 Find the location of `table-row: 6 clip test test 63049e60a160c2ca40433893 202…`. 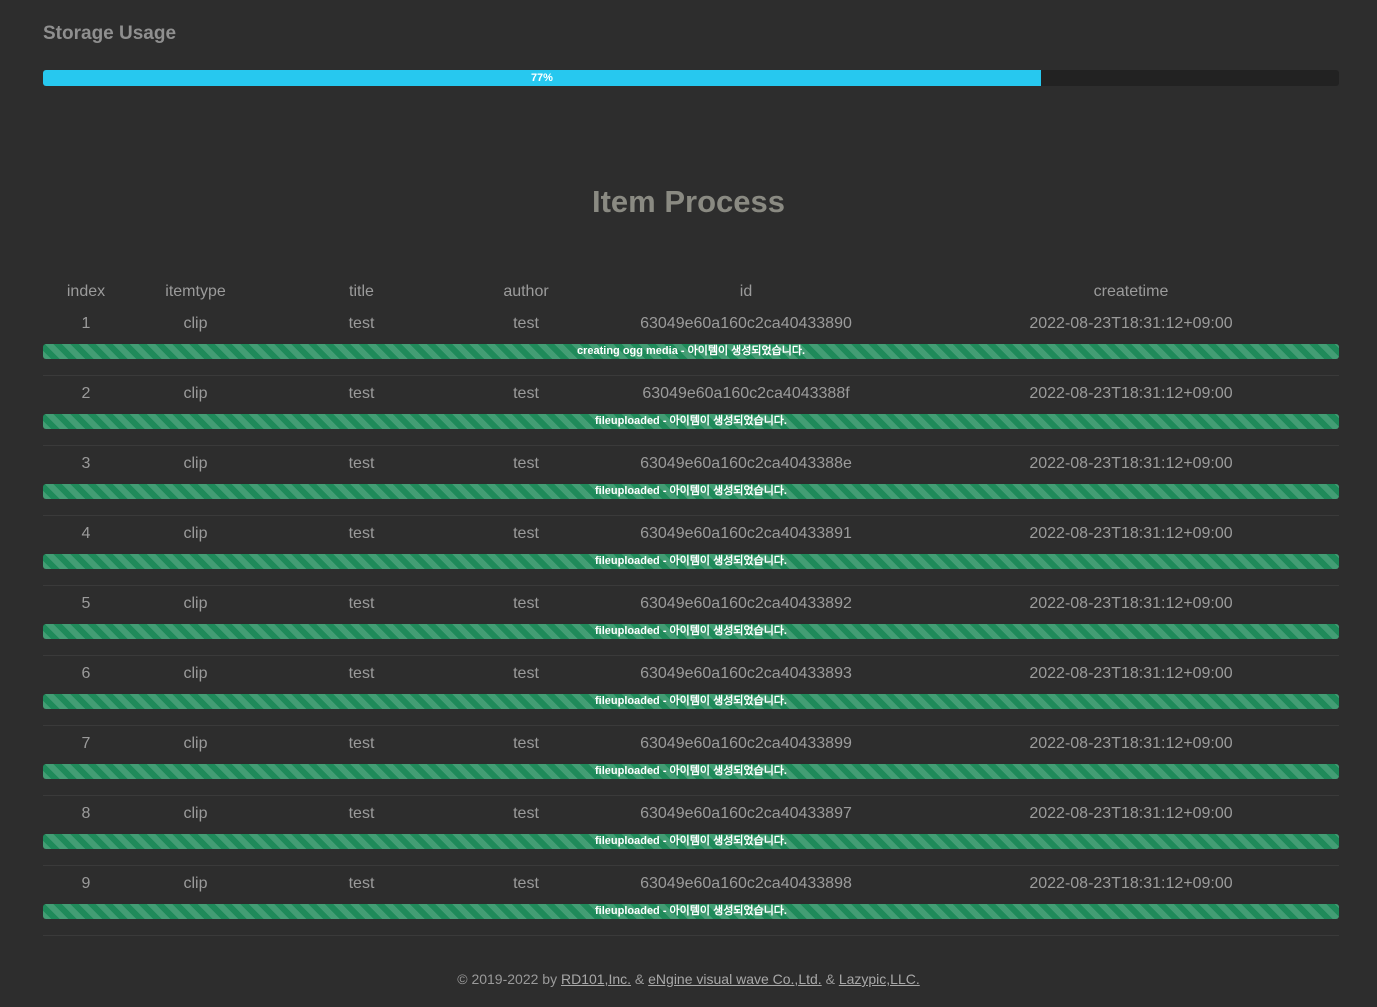

table-row: 6 clip test test 63049e60a160c2ca40433893 202… is located at coordinates (691, 693).